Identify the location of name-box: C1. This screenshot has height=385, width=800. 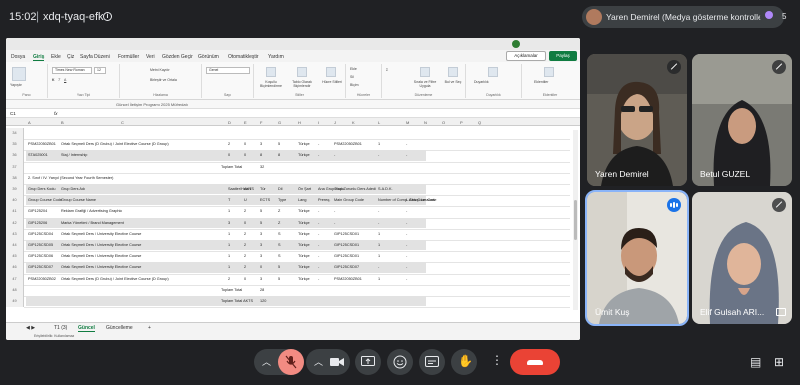
(13, 113).